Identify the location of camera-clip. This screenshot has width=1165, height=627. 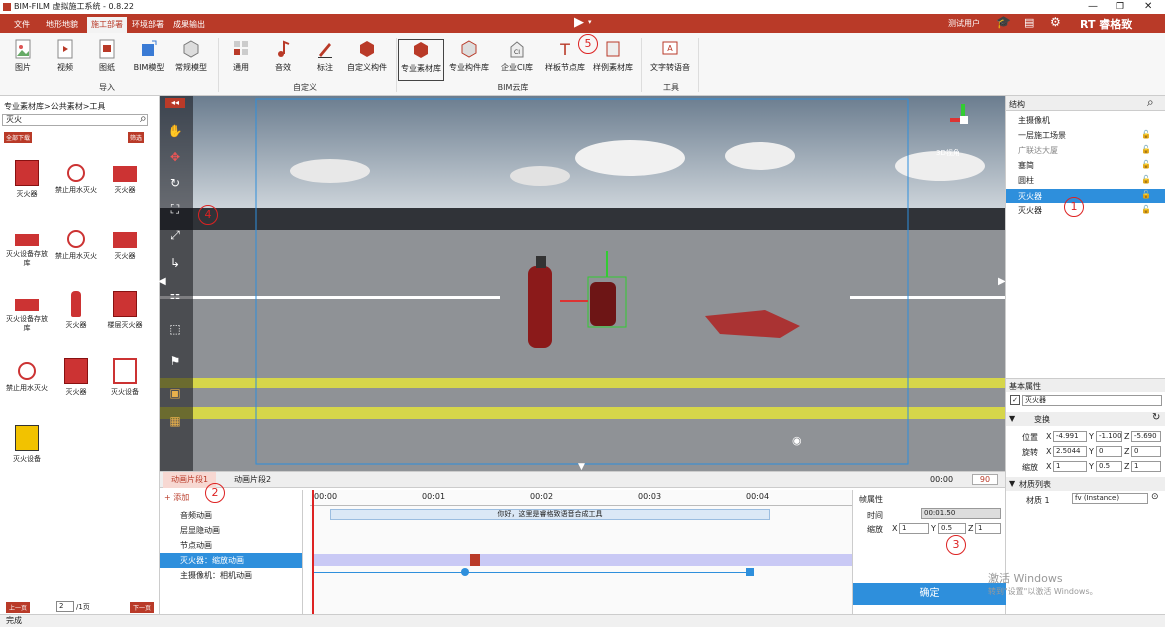
(532, 572).